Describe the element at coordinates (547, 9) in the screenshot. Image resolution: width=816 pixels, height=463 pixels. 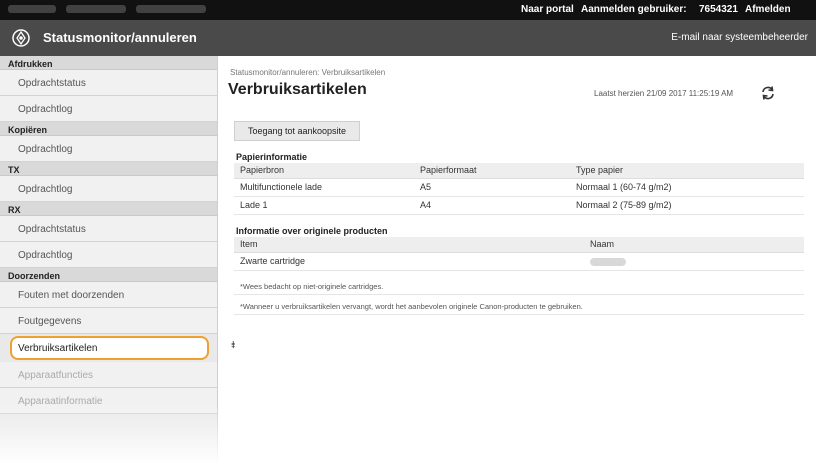
I see `portal-link: Naar portal` at that location.